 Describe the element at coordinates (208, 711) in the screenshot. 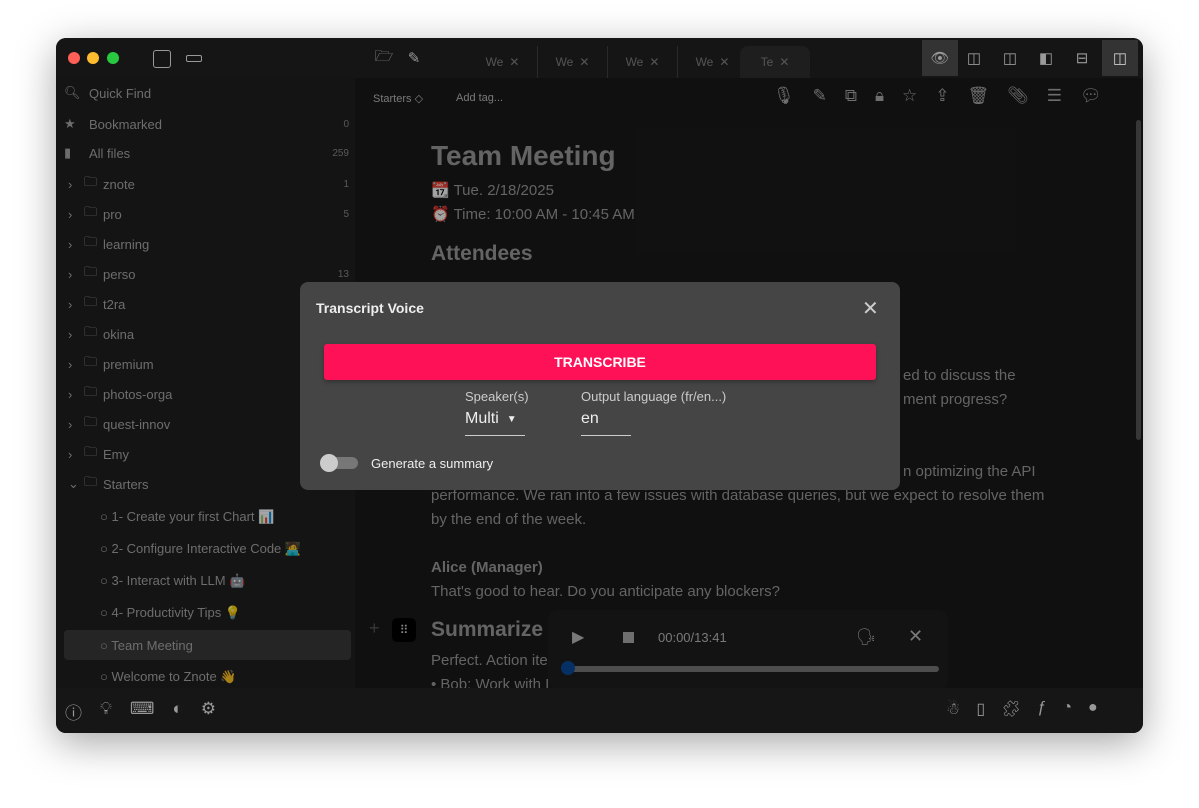

I see `settings-sliders-icon: ⚙` at that location.